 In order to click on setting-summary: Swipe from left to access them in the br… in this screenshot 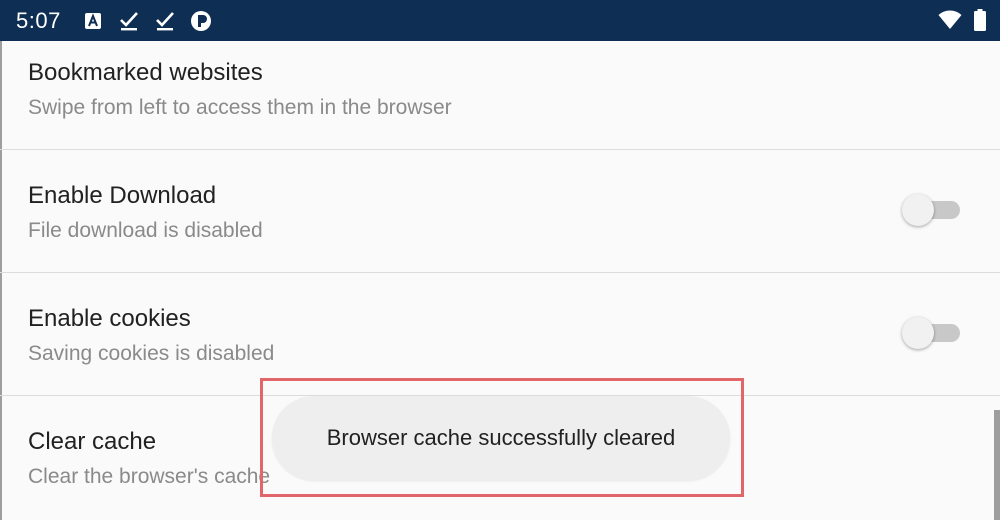, I will do `click(240, 107)`.